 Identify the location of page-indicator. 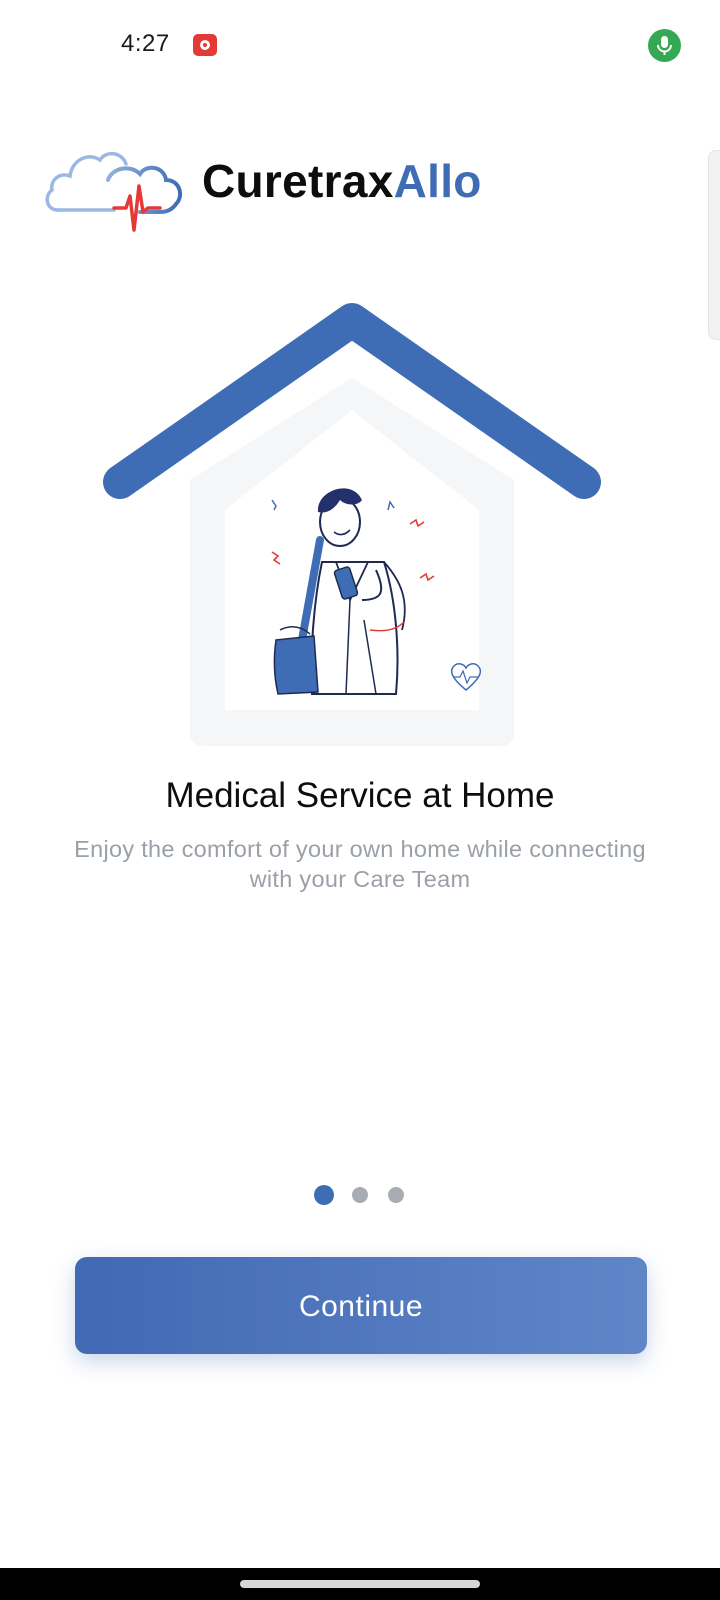
(360, 1196).